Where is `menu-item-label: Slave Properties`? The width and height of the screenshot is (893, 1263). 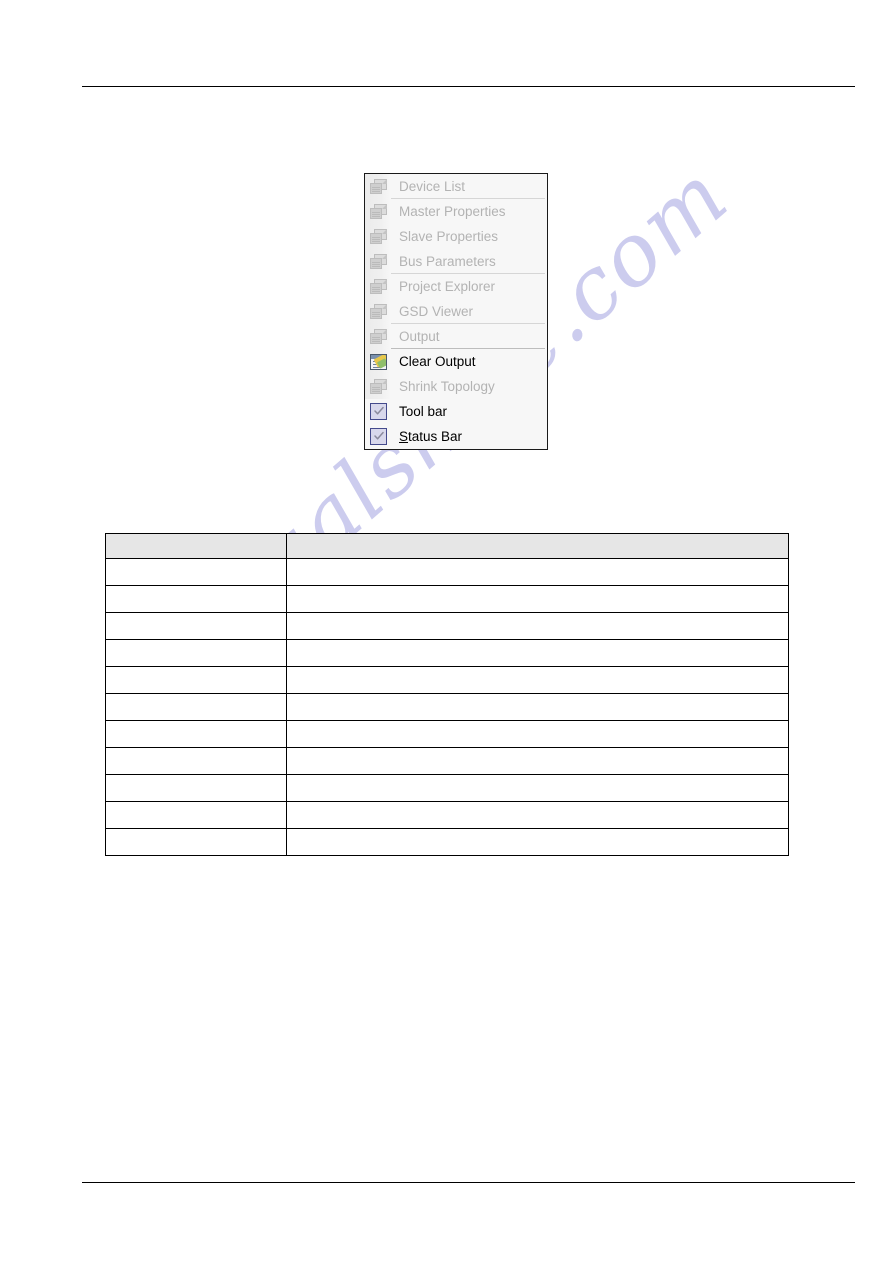
menu-item-label: Slave Properties is located at coordinates (449, 236).